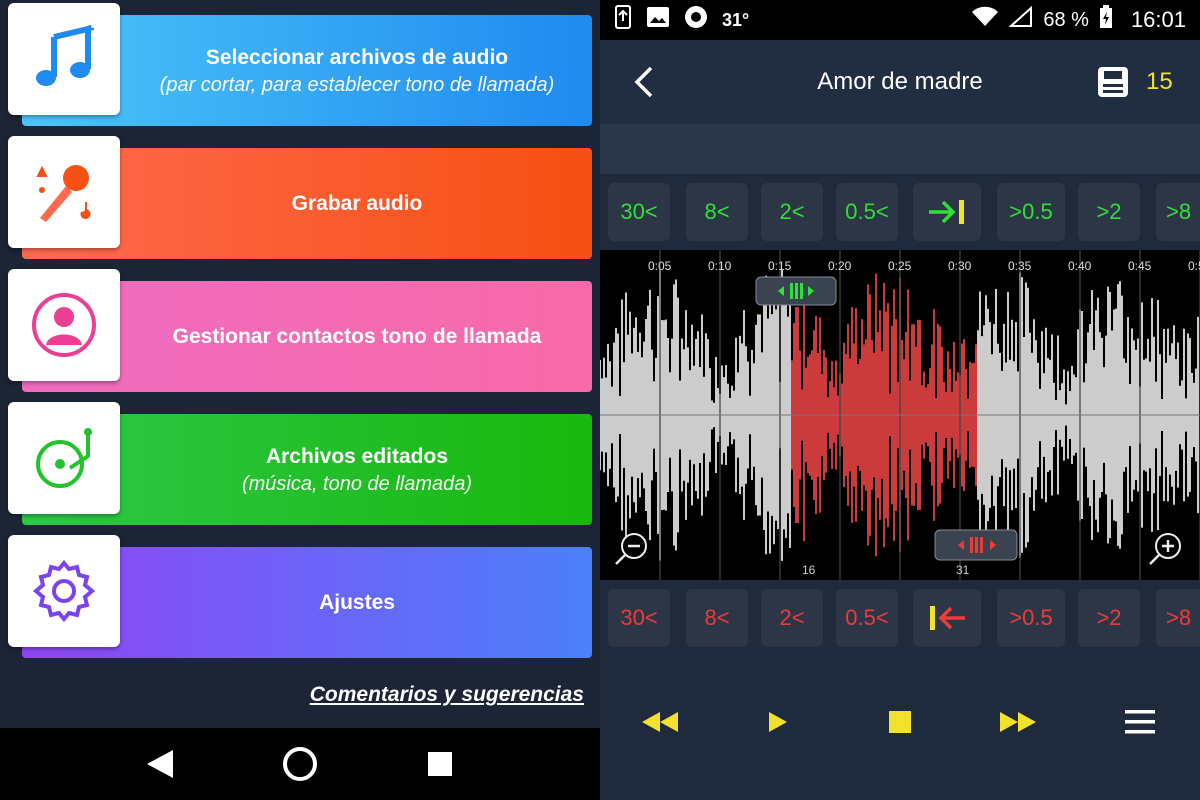  I want to click on screenshot-icon, so click(623, 20).